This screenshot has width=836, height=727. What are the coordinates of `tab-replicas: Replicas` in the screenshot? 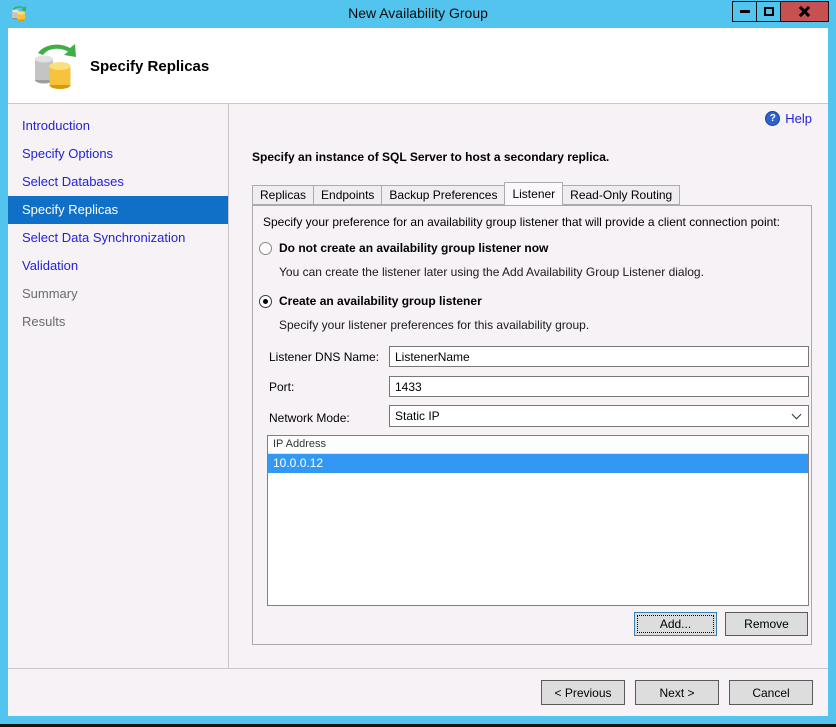 It's located at (283, 195).